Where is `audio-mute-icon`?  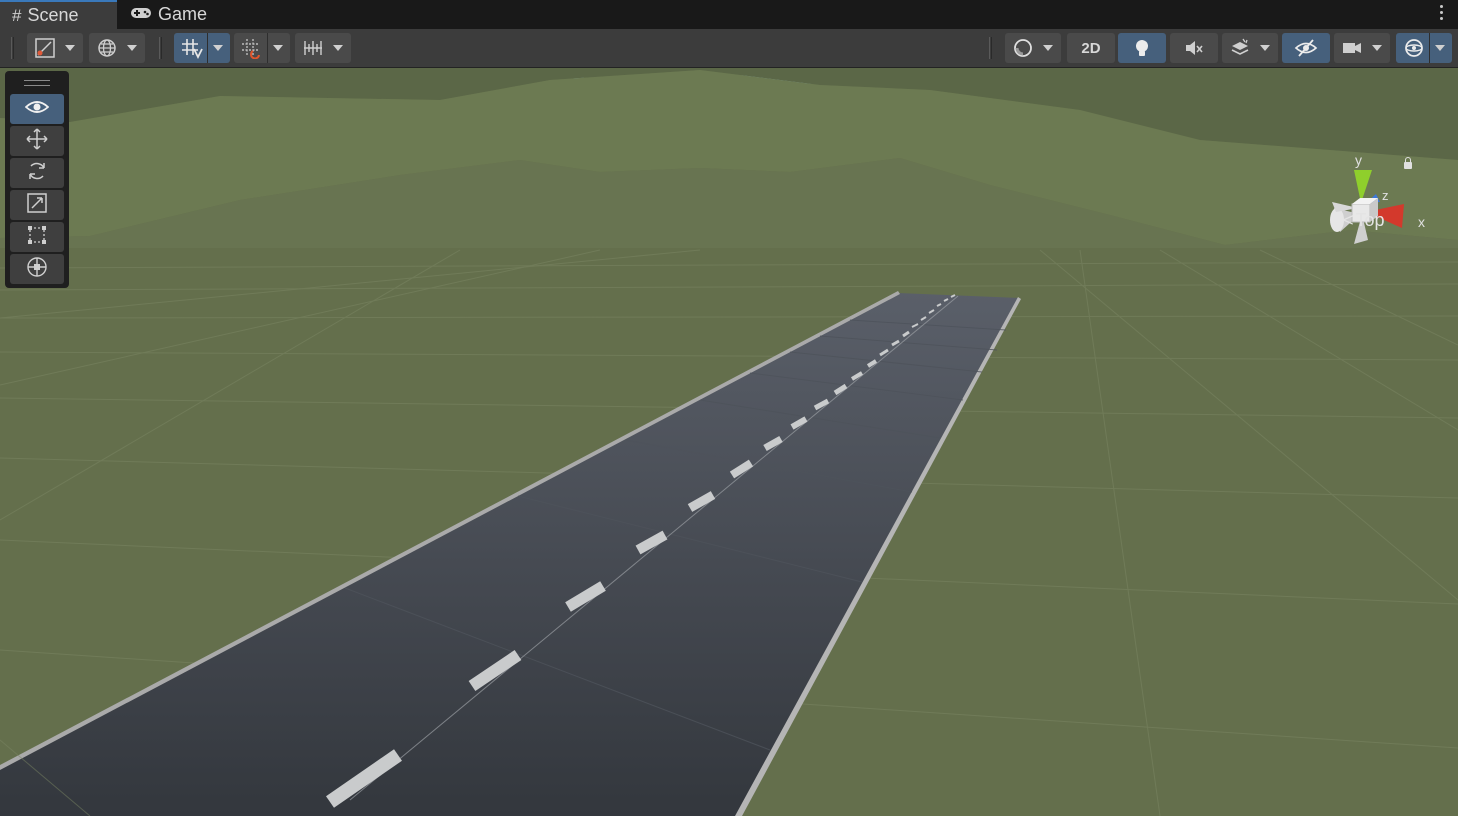 audio-mute-icon is located at coordinates (1194, 48).